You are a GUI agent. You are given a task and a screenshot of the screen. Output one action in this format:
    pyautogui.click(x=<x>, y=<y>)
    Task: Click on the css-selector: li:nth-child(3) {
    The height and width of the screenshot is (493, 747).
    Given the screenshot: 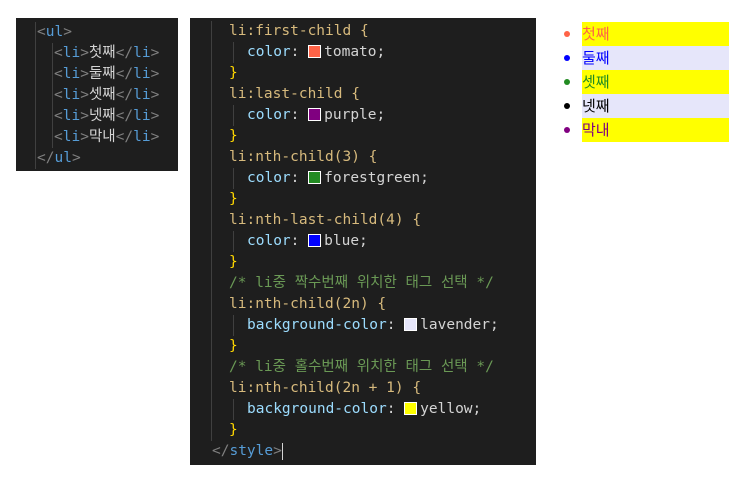 What is the action you would take?
    pyautogui.click(x=303, y=157)
    